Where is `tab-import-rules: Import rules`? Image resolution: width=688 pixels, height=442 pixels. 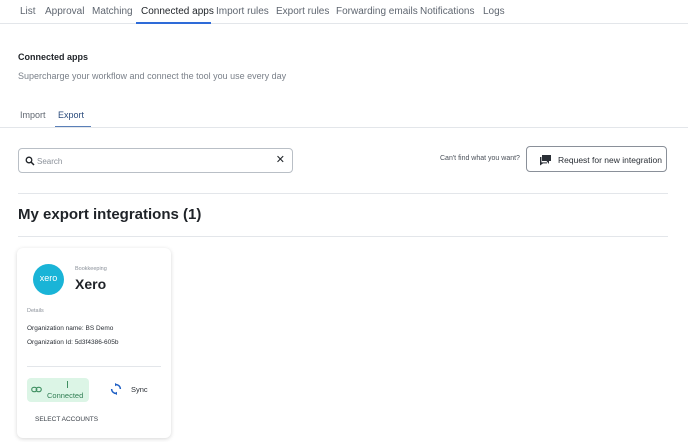
tab-import-rules: Import rules is located at coordinates (242, 11).